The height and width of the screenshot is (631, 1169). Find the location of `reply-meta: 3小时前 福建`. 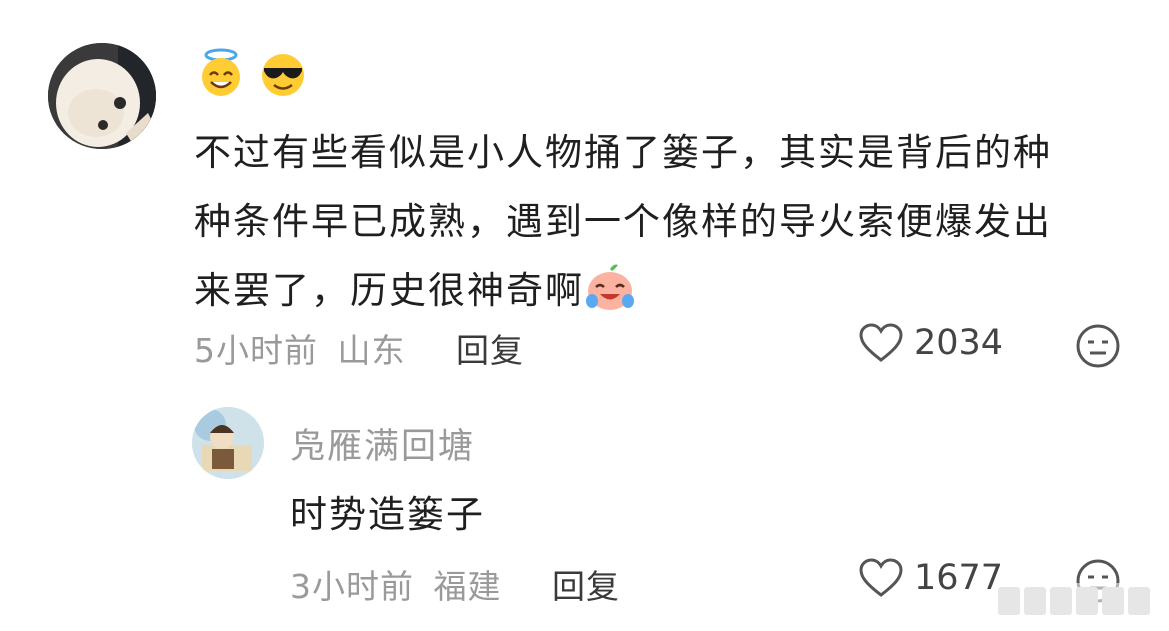

reply-meta: 3小时前 福建 is located at coordinates (396, 584).